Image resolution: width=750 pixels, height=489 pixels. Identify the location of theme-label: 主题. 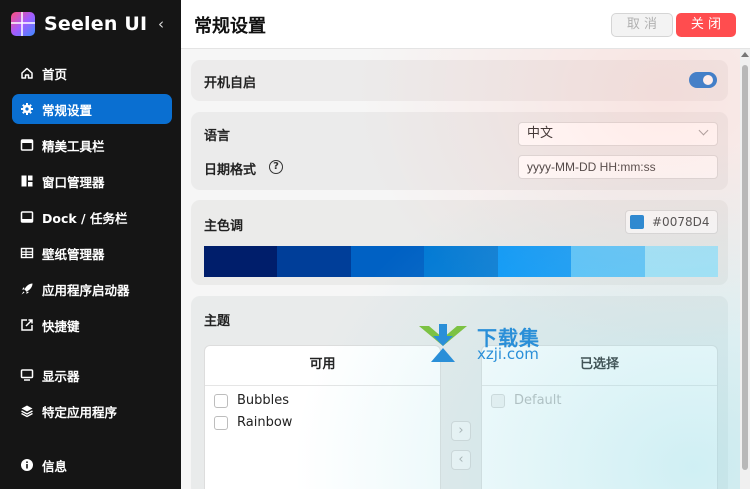
(217, 321).